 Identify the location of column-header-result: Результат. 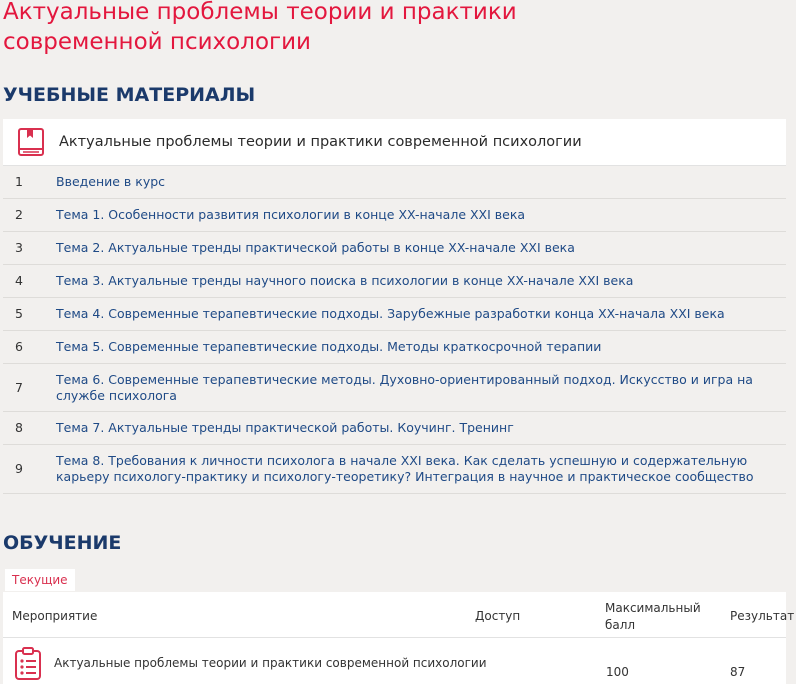
(762, 616).